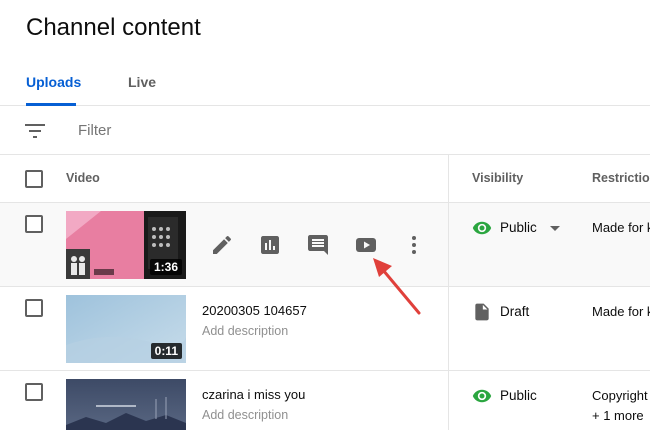  Describe the element at coordinates (51, 104) in the screenshot. I see `active-tab-indicator` at that location.